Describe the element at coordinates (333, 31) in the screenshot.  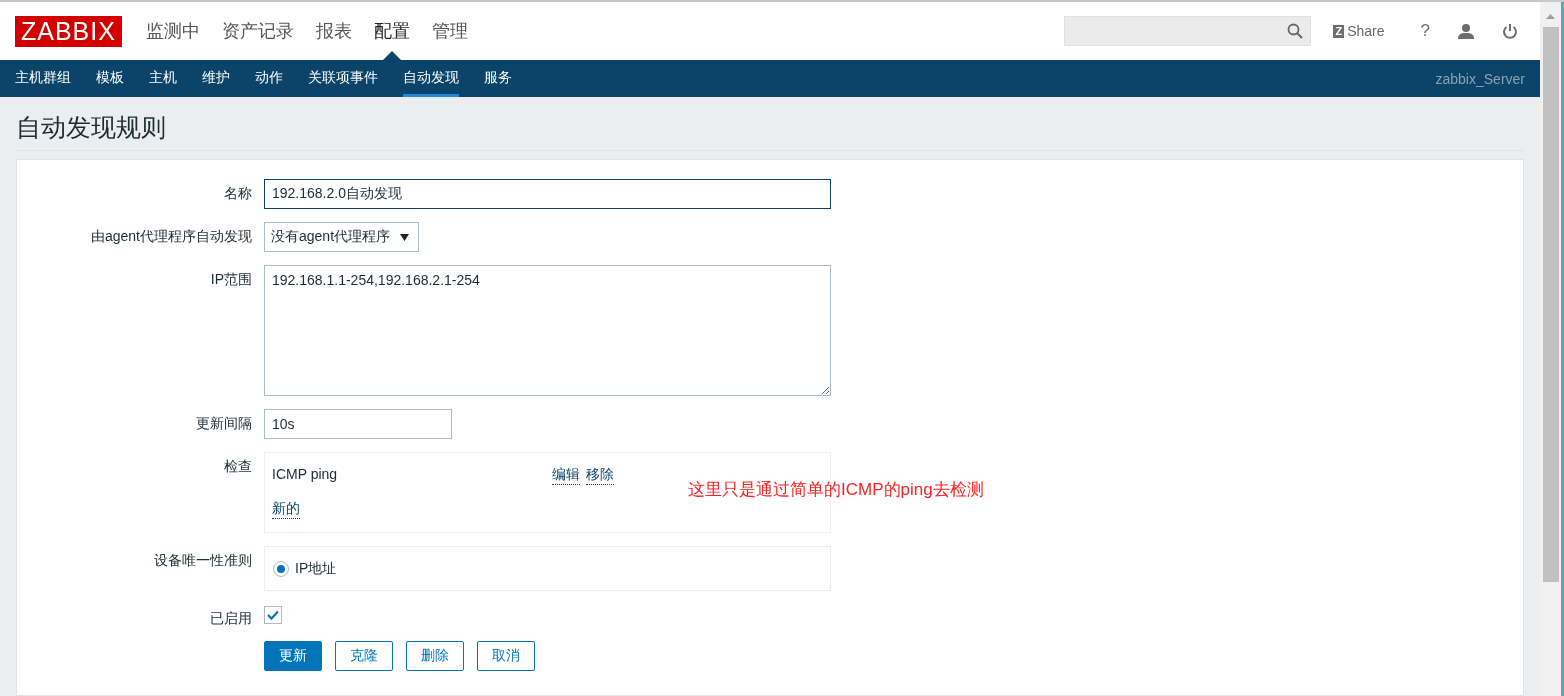
I see `menu-item: 报表` at that location.